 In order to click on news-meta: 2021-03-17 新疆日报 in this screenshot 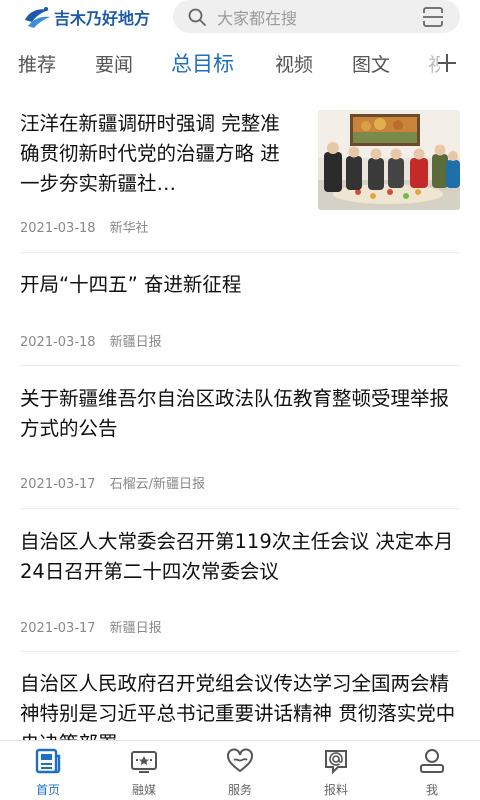, I will do `click(91, 626)`.